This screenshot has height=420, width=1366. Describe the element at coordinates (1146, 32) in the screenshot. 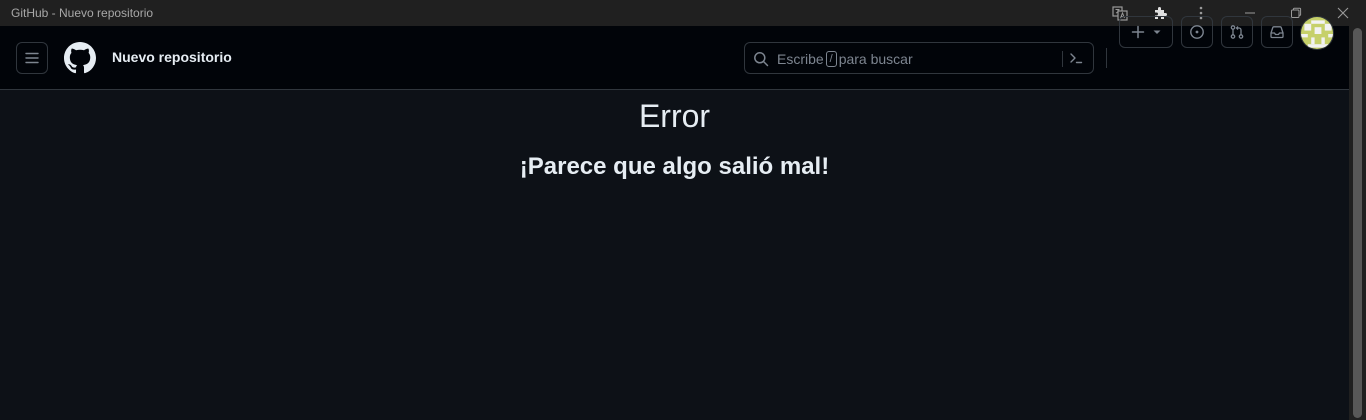

I see `create-new-button` at that location.